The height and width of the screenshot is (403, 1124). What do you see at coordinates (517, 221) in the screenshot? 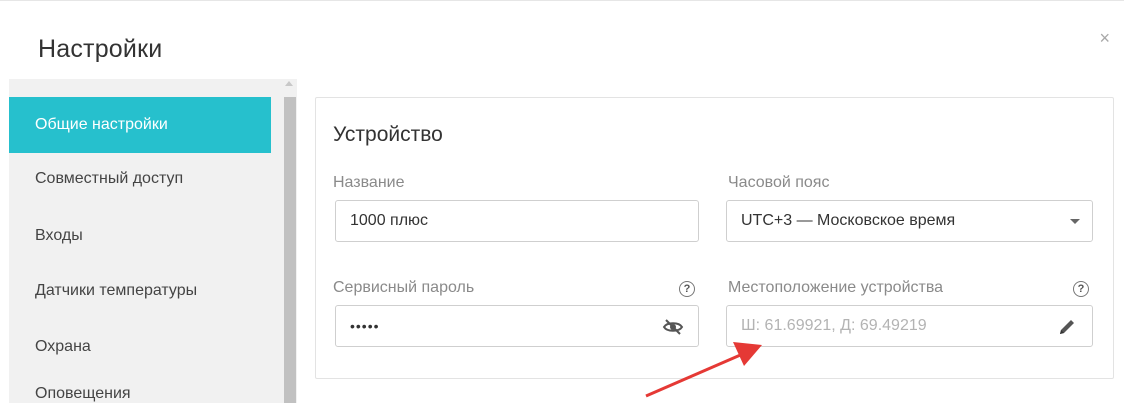
I see `name-field: 1000 плюс` at bounding box center [517, 221].